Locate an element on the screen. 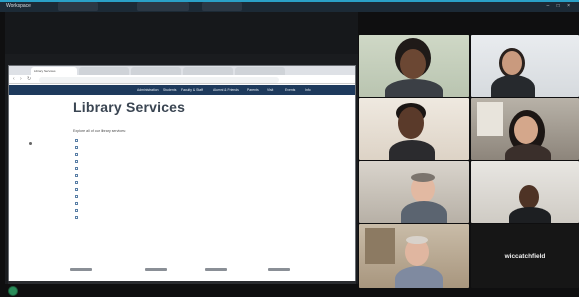 This screenshot has width=579, height=297. status-indicator-icon is located at coordinates (13, 291).